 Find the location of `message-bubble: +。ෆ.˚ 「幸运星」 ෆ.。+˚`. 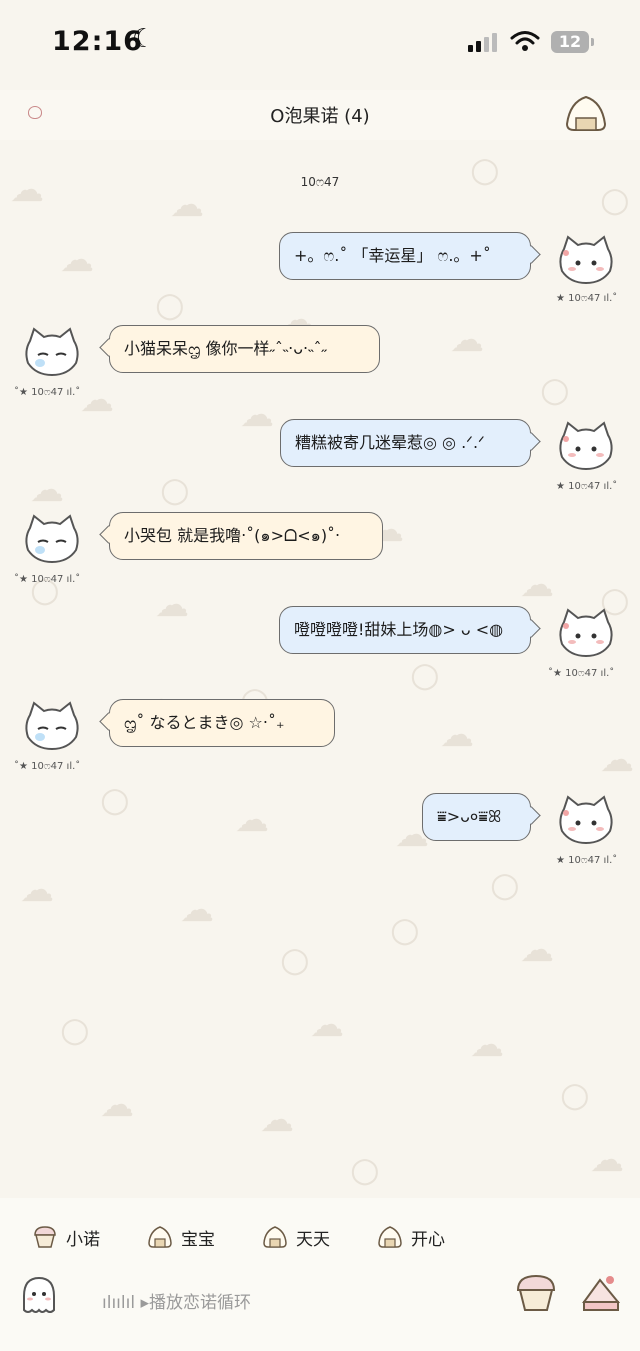

message-bubble: +。ෆ.˚ 「幸运星」 ෆ.。+˚ is located at coordinates (405, 256).